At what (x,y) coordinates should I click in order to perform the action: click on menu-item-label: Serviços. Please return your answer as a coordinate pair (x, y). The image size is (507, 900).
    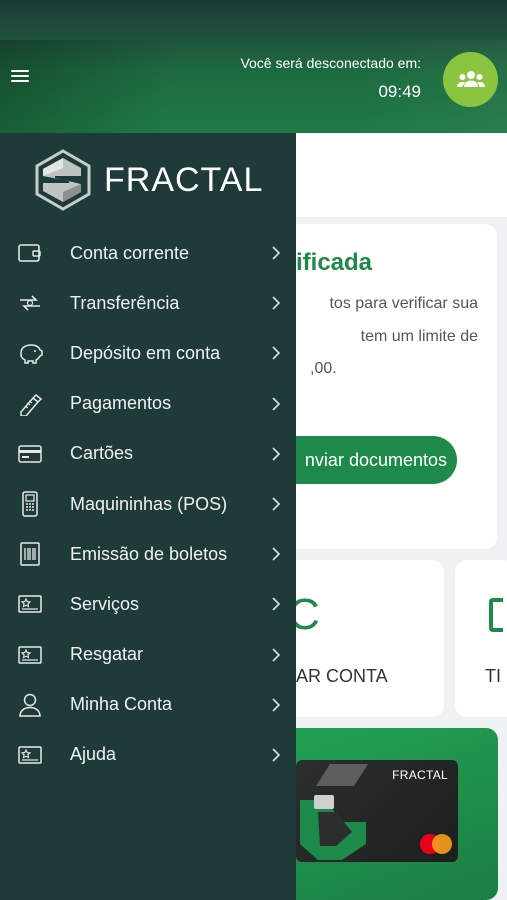
    Looking at the image, I should click on (105, 603).